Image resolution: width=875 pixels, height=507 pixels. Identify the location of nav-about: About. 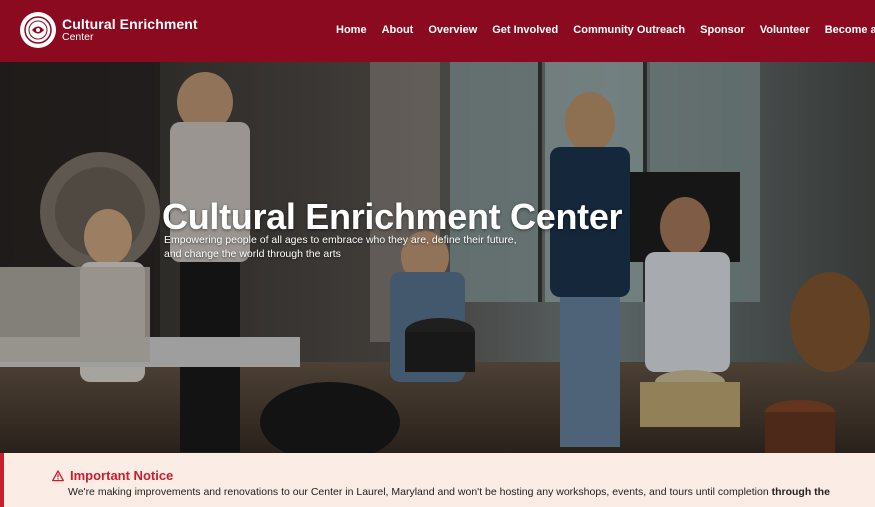
(398, 30).